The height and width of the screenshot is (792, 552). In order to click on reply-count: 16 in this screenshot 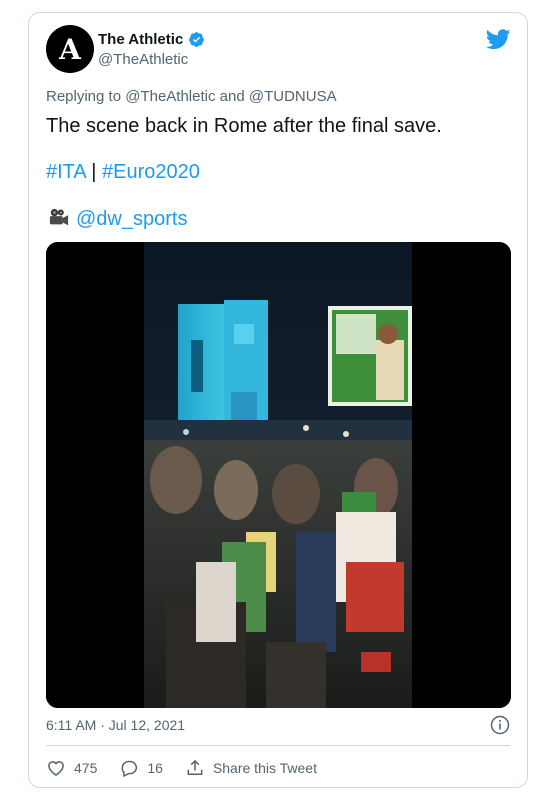, I will do `click(155, 768)`.